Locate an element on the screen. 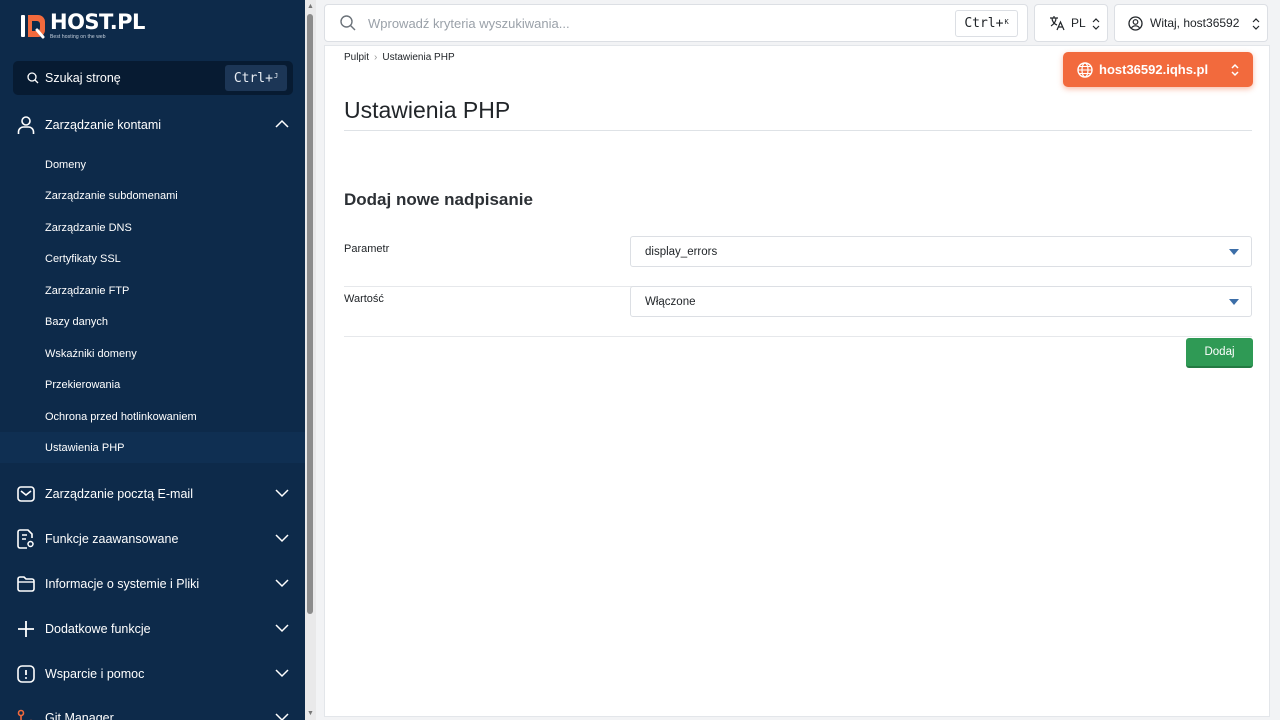  logo-mark-icon is located at coordinates (33, 26).